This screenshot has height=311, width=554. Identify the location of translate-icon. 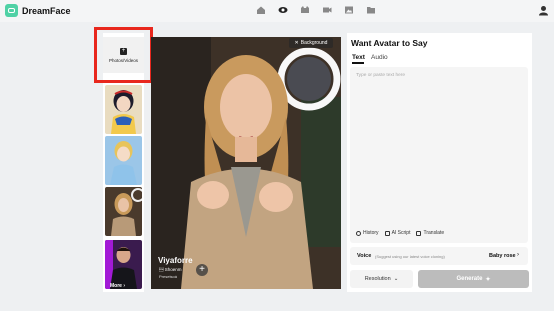
(419, 233).